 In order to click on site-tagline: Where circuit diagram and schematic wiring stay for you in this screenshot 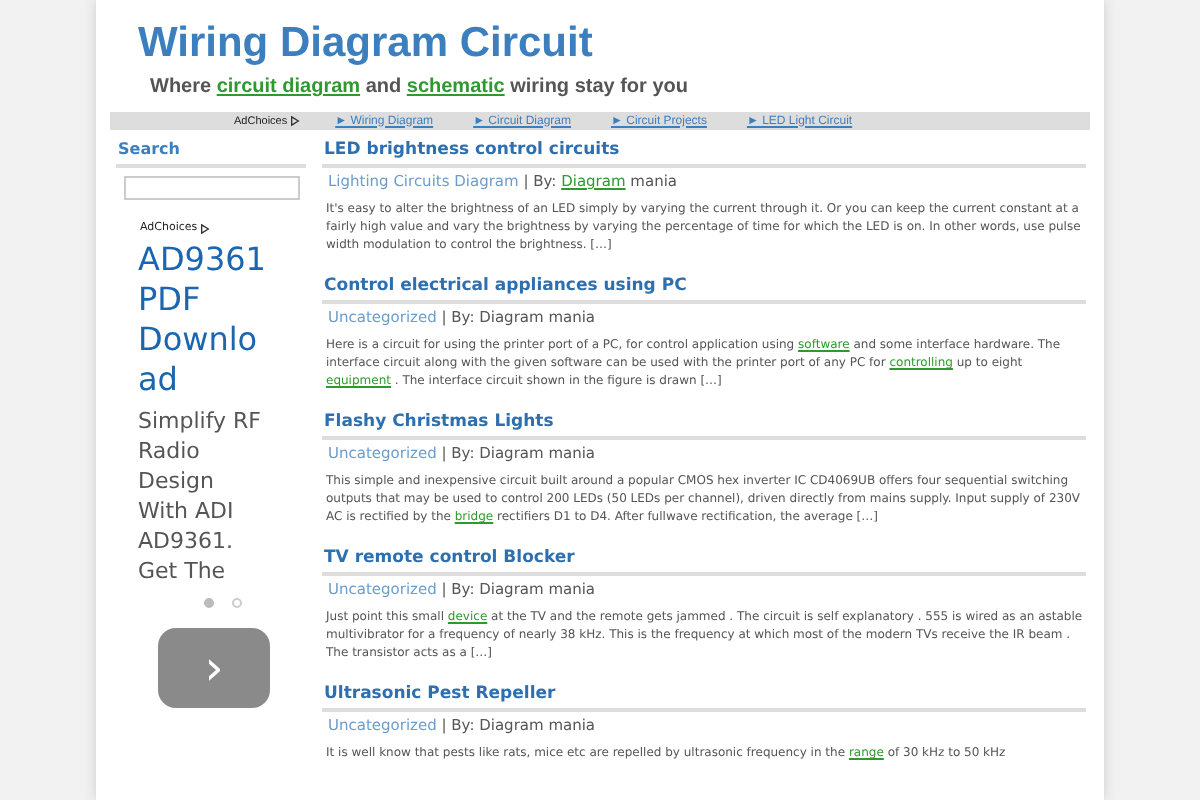, I will do `click(419, 87)`.